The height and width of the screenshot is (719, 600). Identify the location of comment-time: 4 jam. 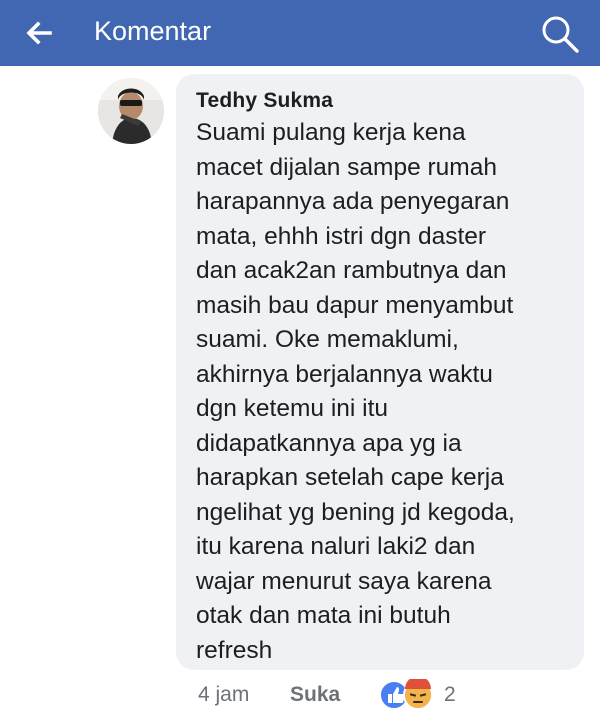
(223, 695).